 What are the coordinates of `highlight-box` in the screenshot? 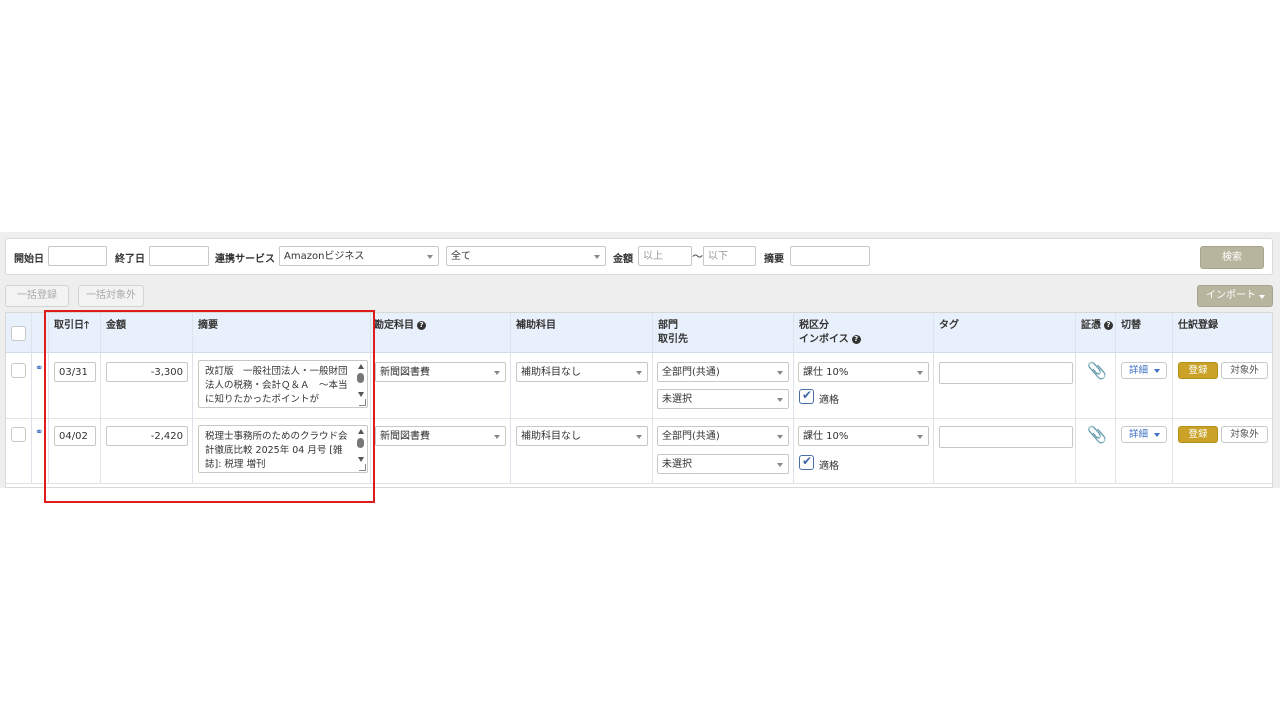 It's located at (209, 406).